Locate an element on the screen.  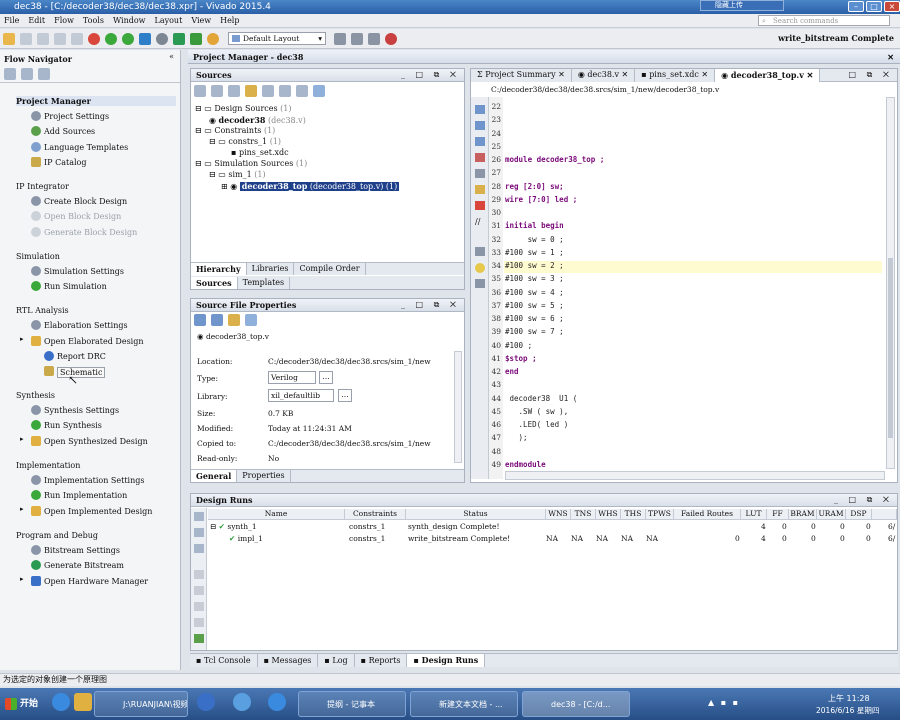
code-line: initial begin is located at coordinates (534, 225).